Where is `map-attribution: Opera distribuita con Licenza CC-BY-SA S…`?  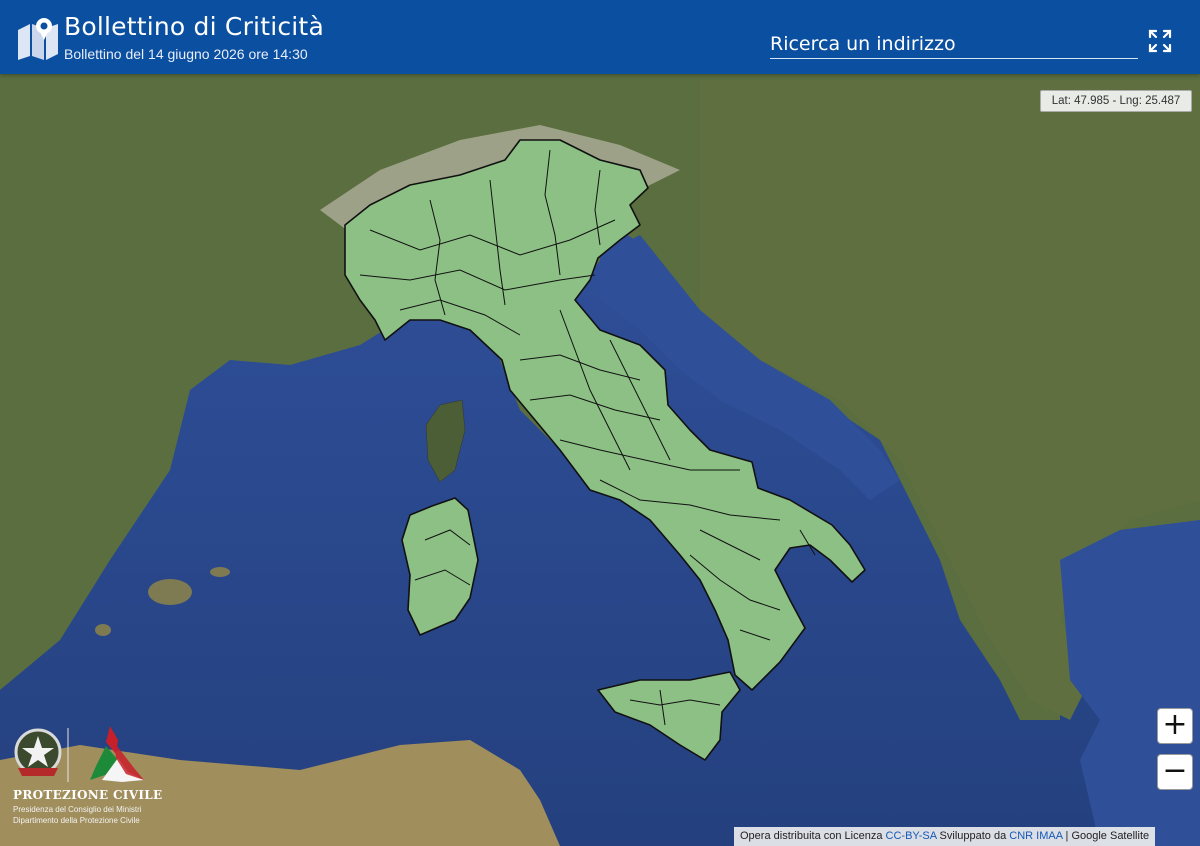
map-attribution: Opera distribuita con Licenza CC-BY-SA S… is located at coordinates (945, 836).